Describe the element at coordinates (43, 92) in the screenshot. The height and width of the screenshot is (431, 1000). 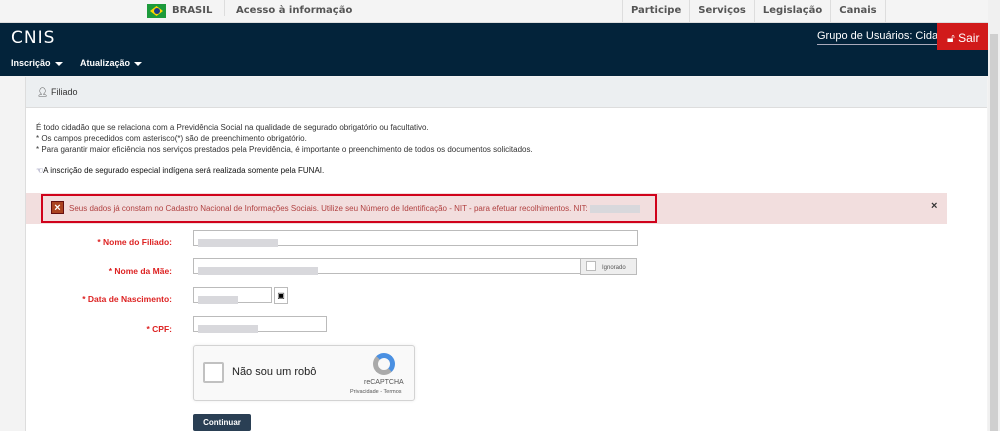
I see `user-icon: 👤︎` at that location.